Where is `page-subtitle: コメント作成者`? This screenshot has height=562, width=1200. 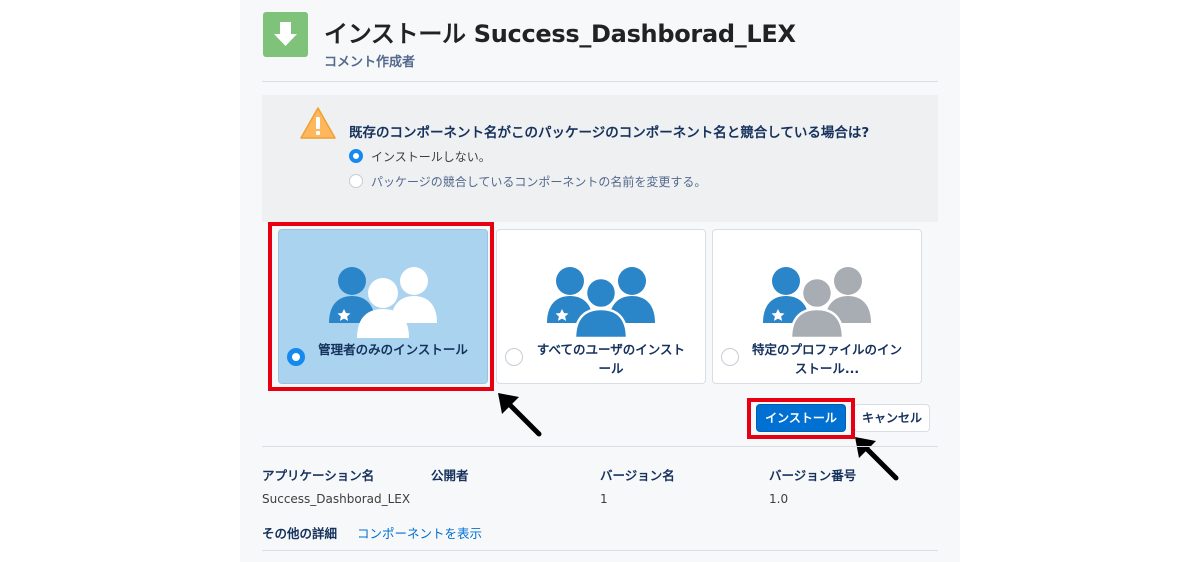 page-subtitle: コメント作成者 is located at coordinates (370, 62).